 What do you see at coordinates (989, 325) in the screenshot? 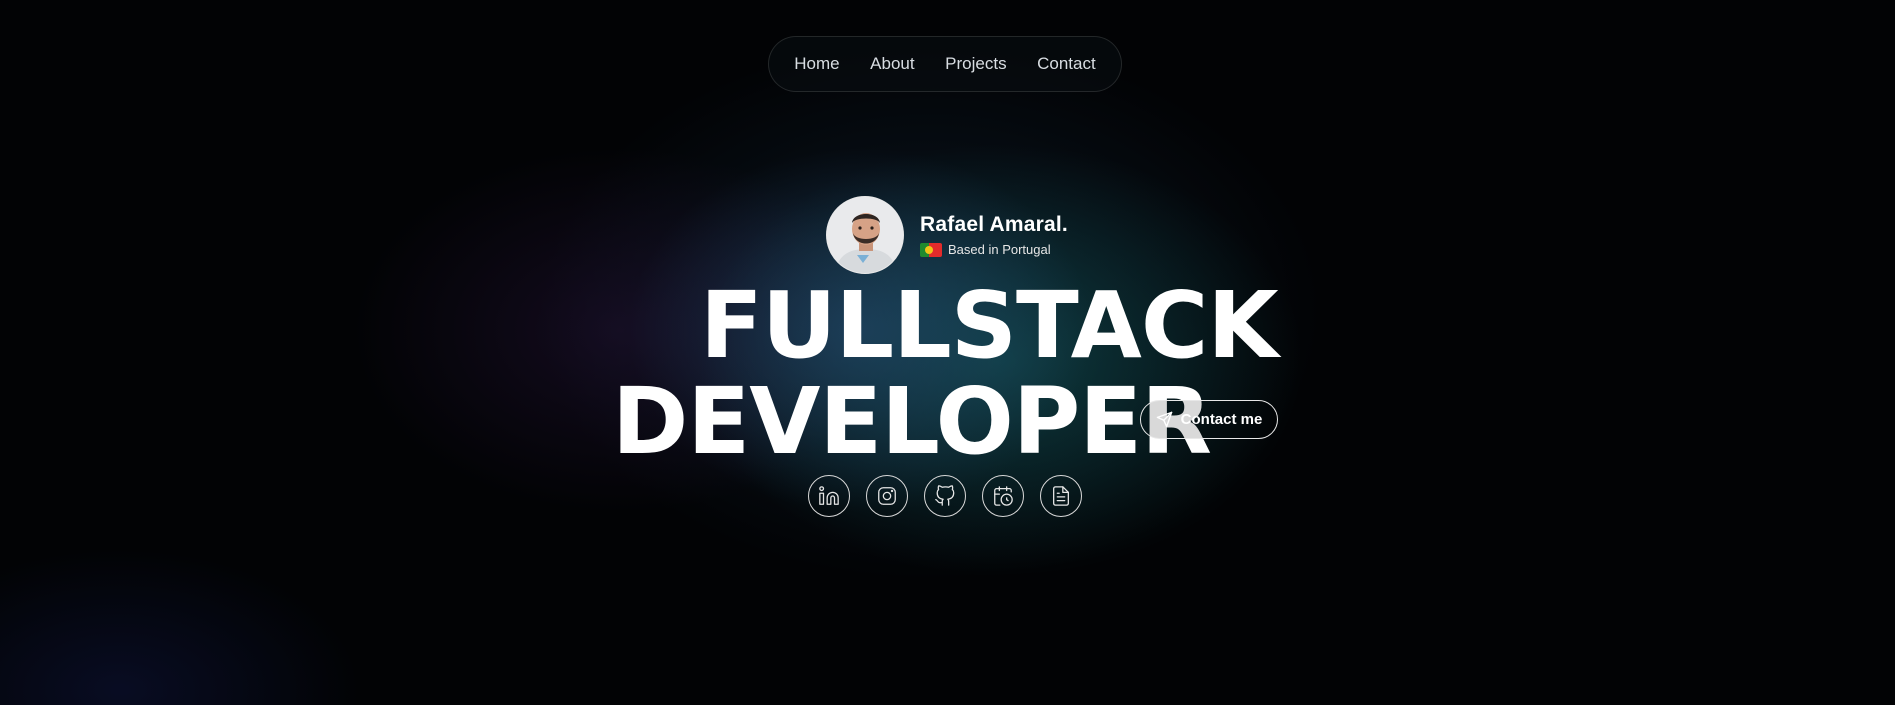
I see `headline-line-1: FULLSTACK` at bounding box center [989, 325].